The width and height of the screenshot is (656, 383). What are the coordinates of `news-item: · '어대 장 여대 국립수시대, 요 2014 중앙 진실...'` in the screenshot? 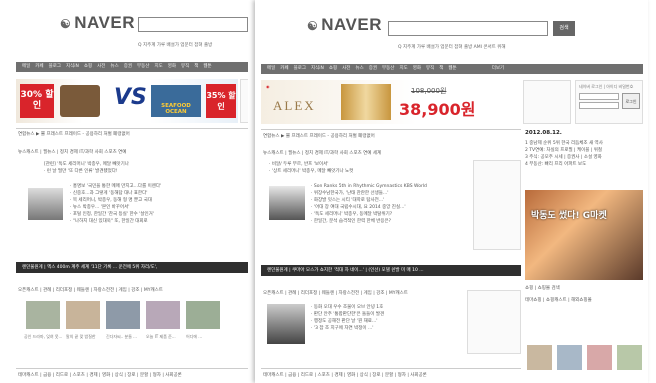 It's located at (391, 207).